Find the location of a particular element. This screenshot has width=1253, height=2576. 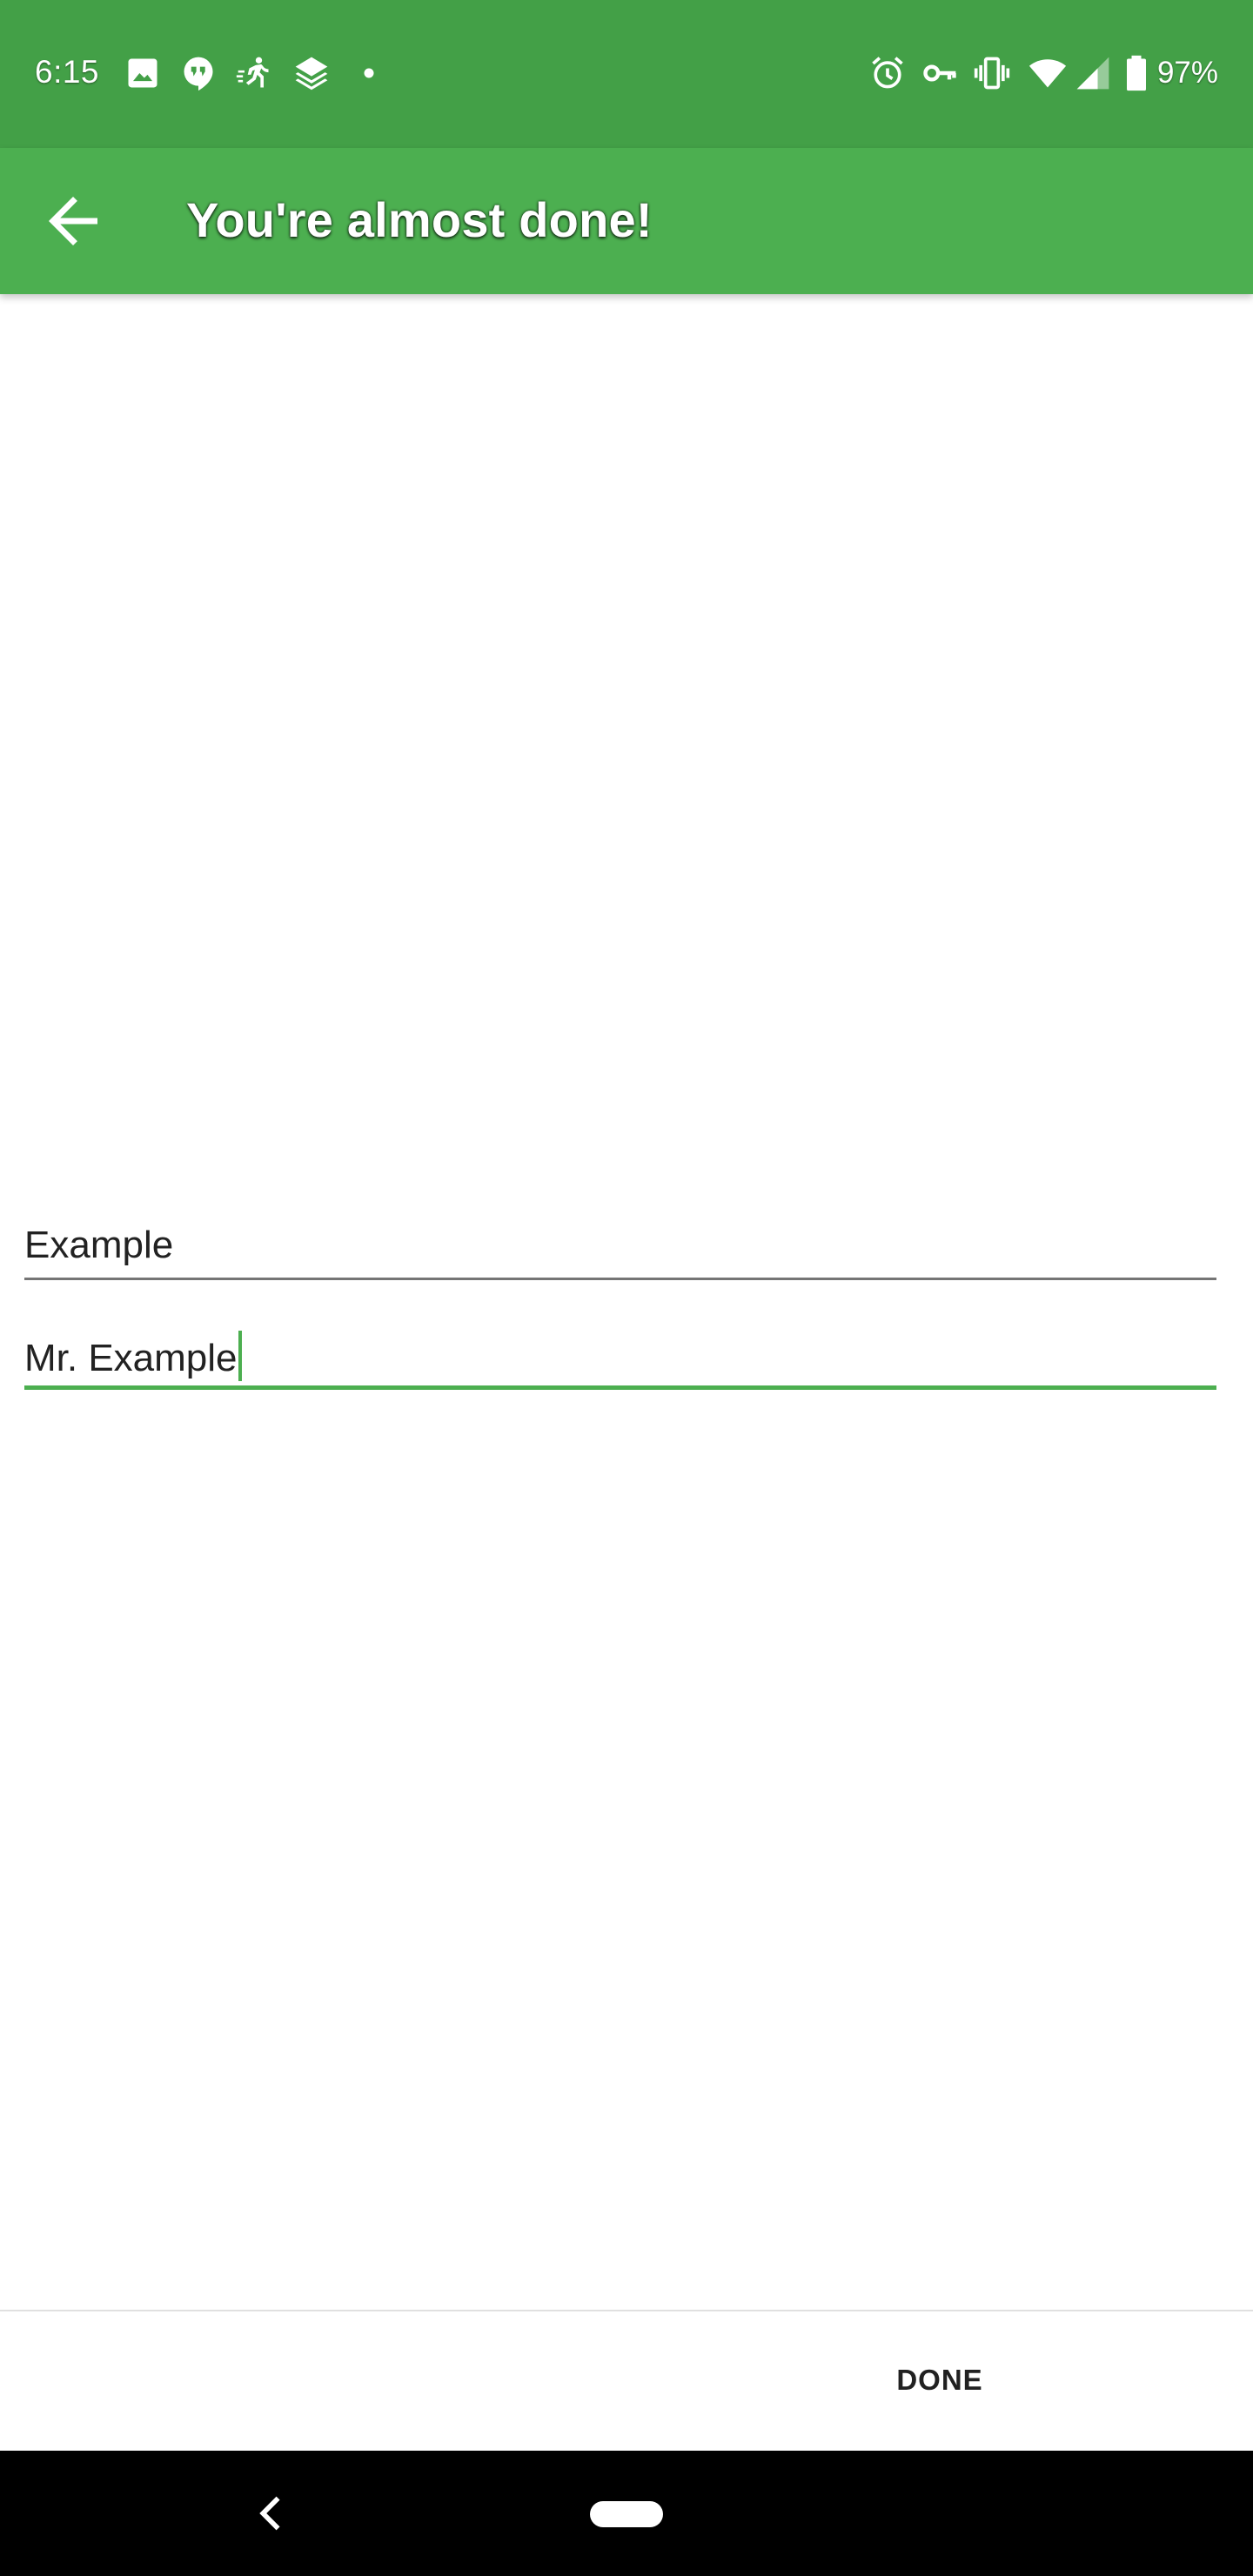

first-name-underline is located at coordinates (620, 1279).